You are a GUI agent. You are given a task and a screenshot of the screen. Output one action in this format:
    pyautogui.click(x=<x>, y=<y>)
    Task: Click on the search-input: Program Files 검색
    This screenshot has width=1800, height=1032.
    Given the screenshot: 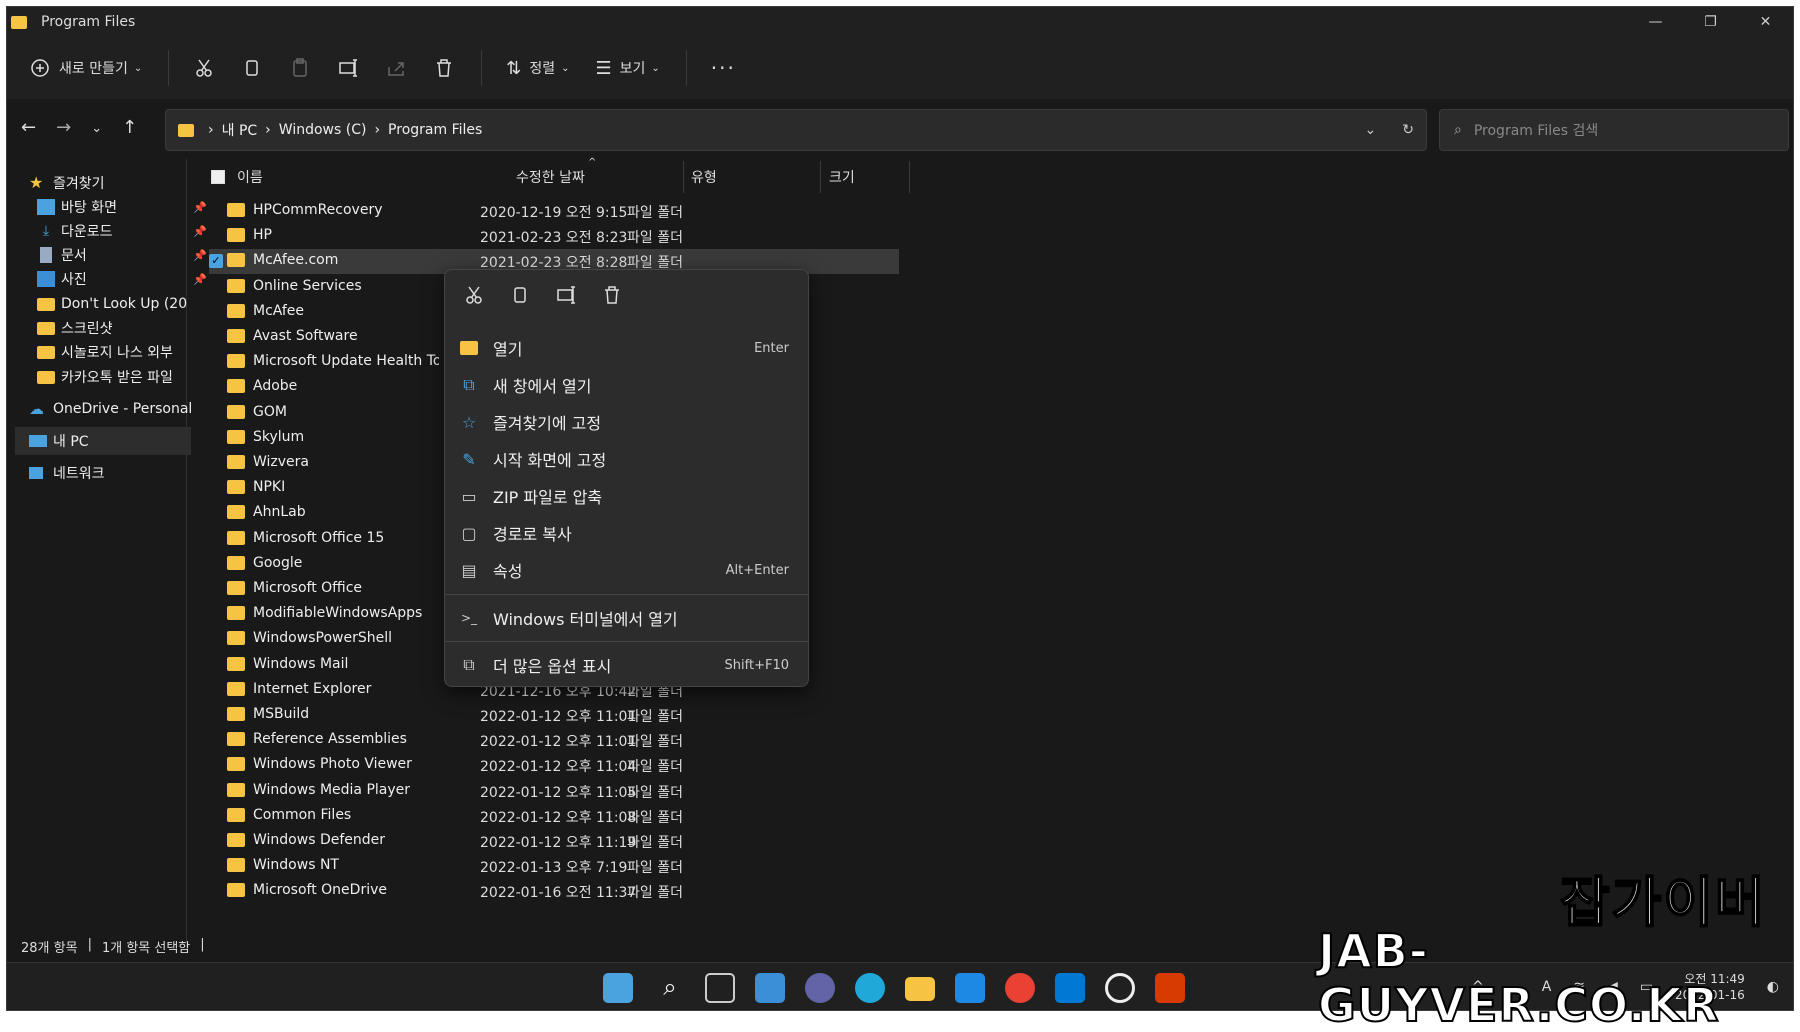 What is the action you would take?
    pyautogui.click(x=1536, y=130)
    